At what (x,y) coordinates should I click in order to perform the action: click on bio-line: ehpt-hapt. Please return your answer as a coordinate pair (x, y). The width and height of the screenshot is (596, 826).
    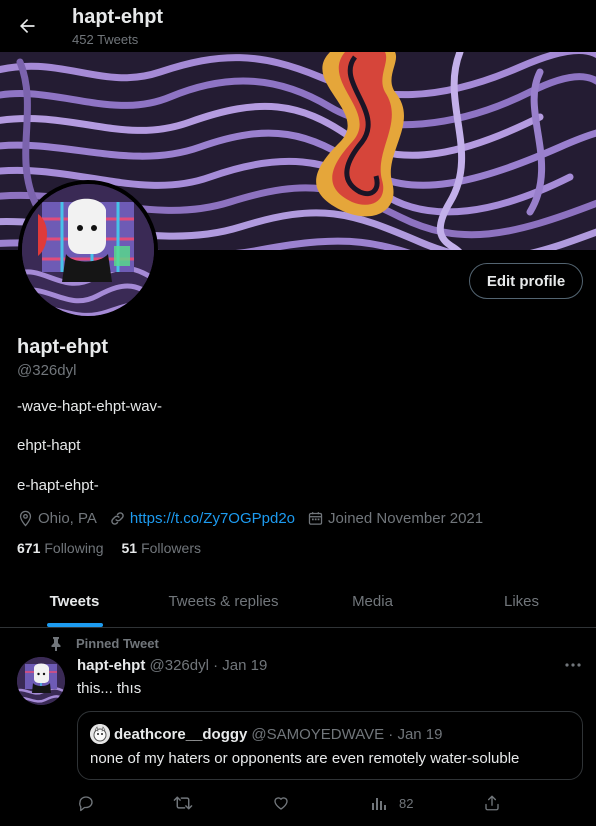
    Looking at the image, I should click on (49, 445).